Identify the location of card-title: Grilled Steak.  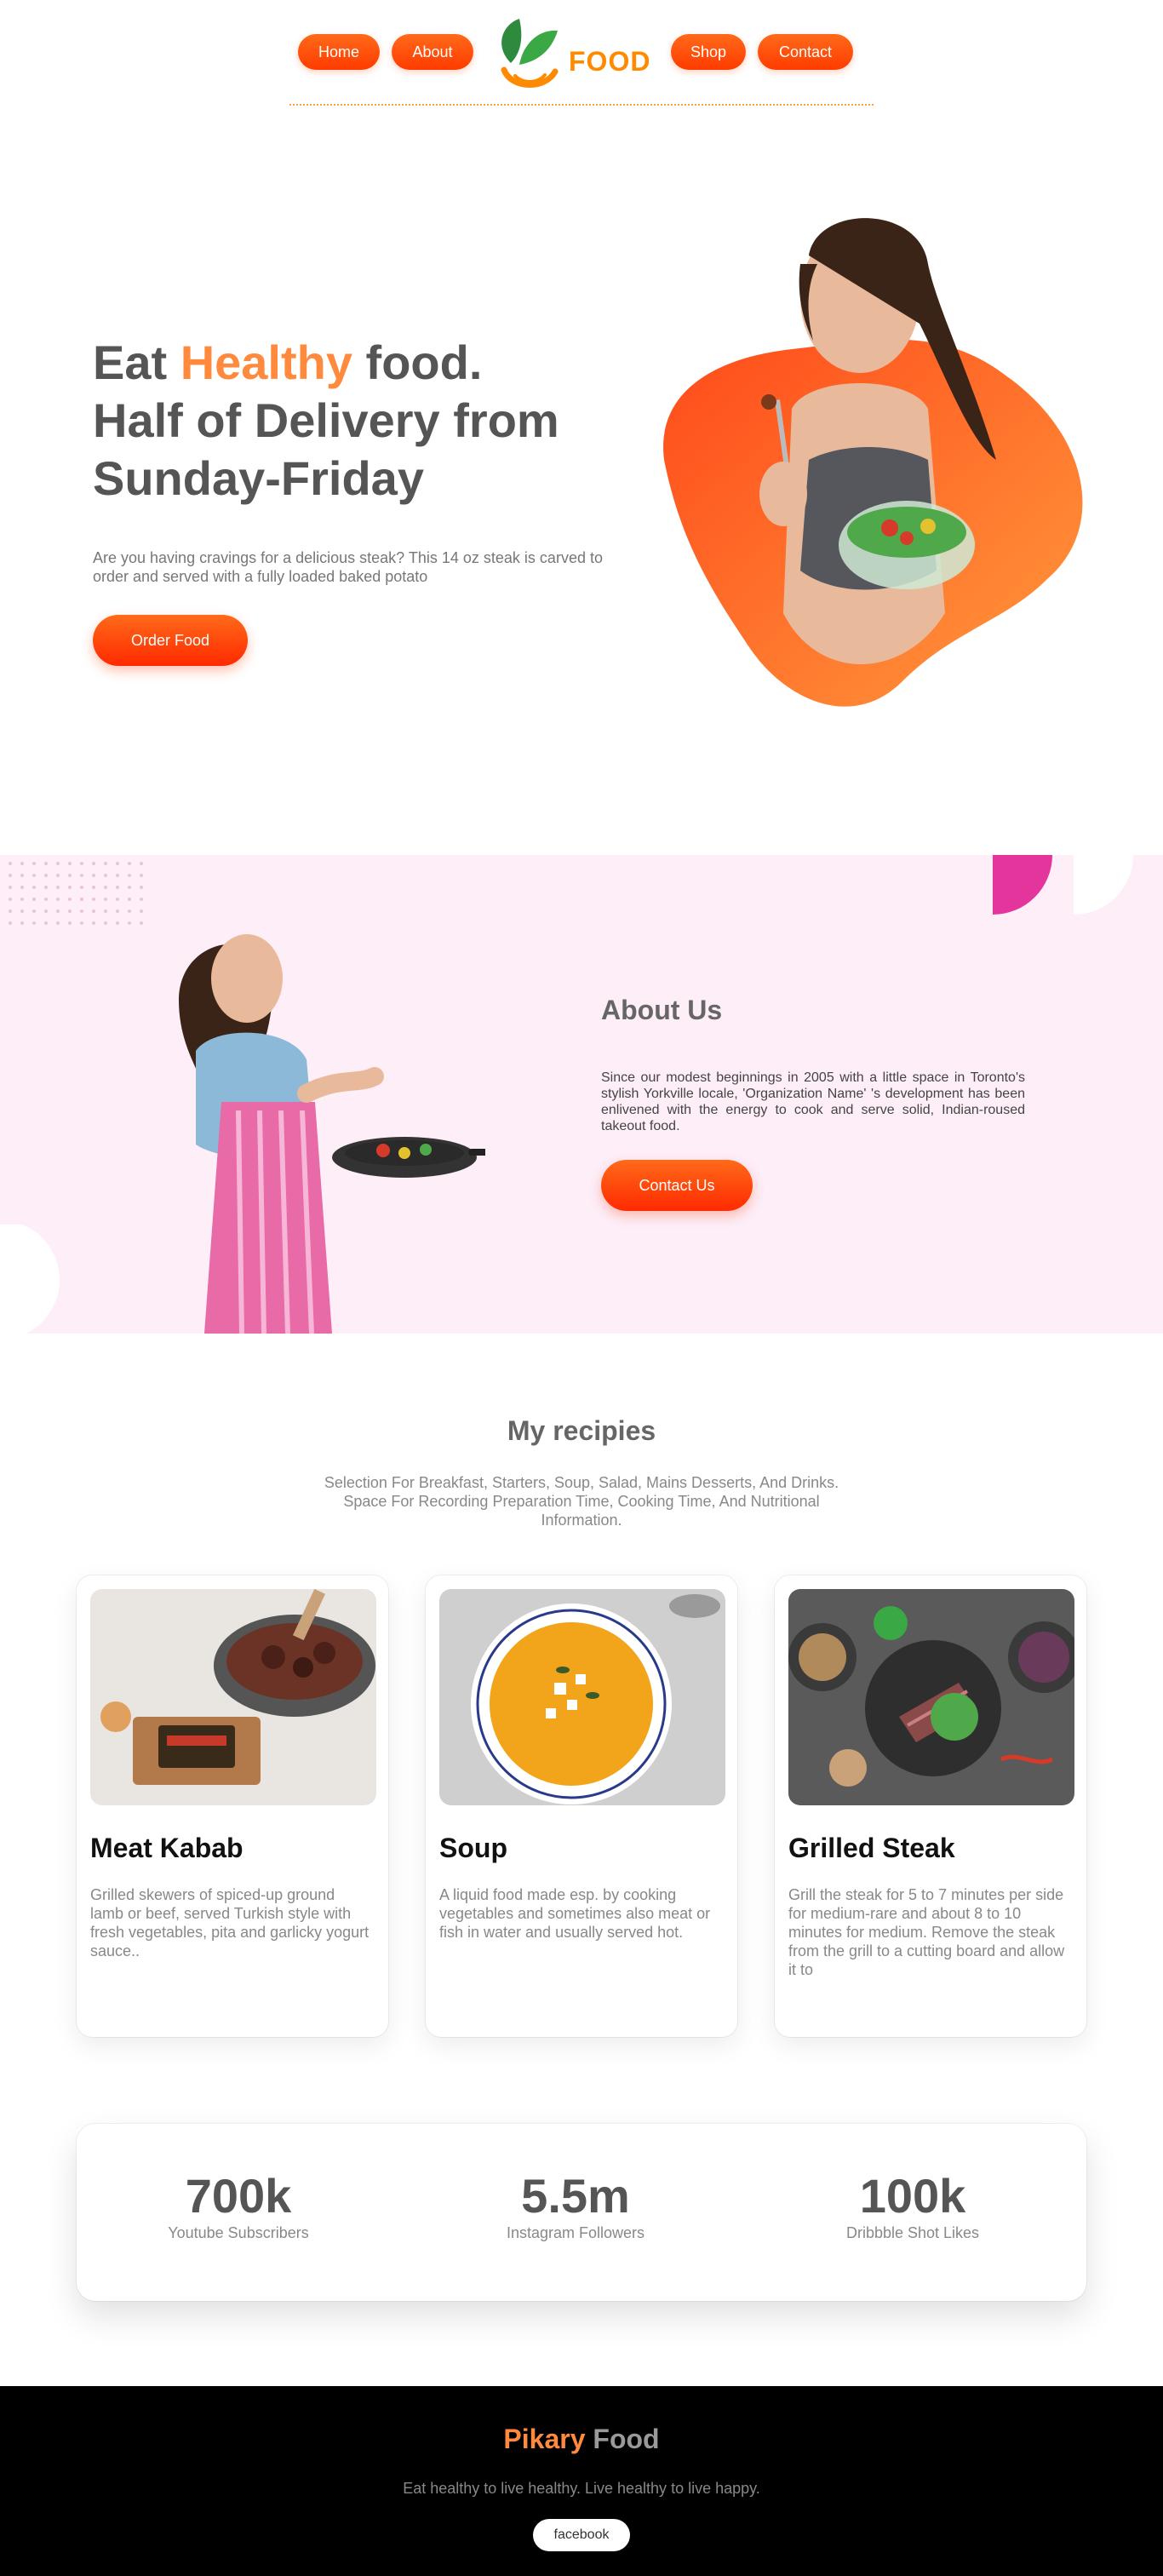
(871, 1848).